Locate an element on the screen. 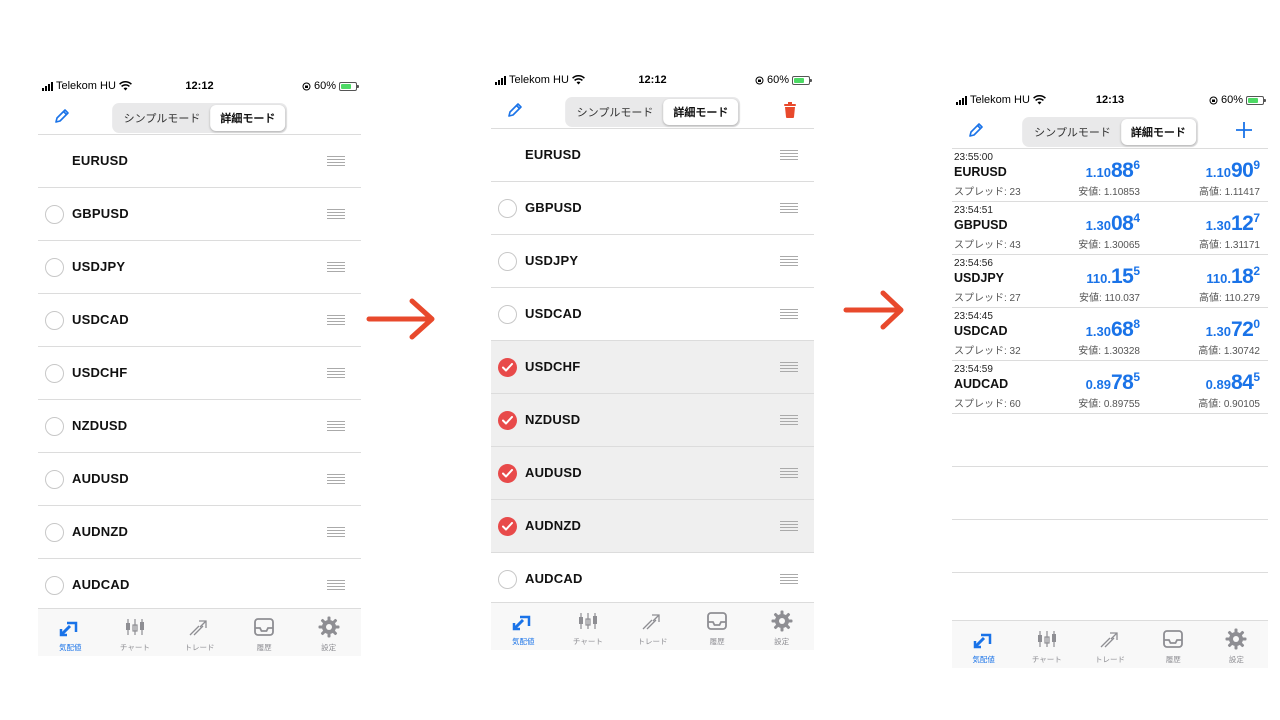 This screenshot has width=1280, height=720. quote-time: 23:55:00 is located at coordinates (973, 157).